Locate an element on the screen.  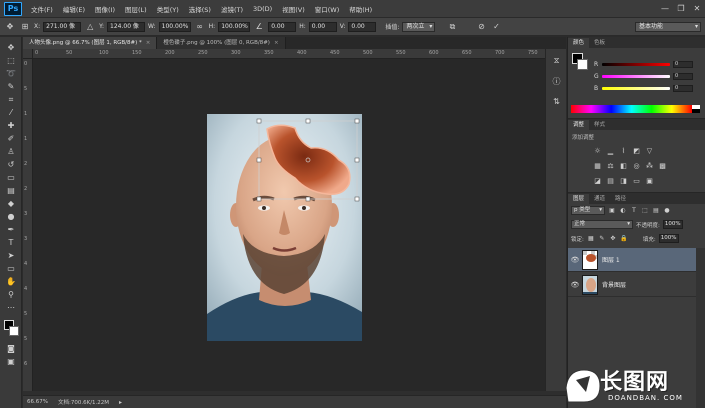
menu-view: 视图(V) is located at coordinates (293, 9).